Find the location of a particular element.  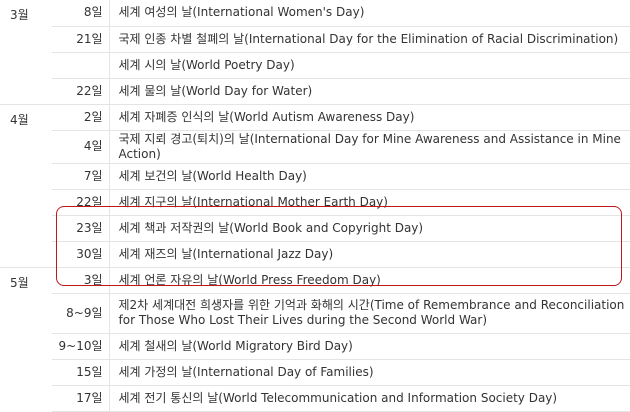

table-row: 세계 시의 날(World Poetry Day) is located at coordinates (315, 65).